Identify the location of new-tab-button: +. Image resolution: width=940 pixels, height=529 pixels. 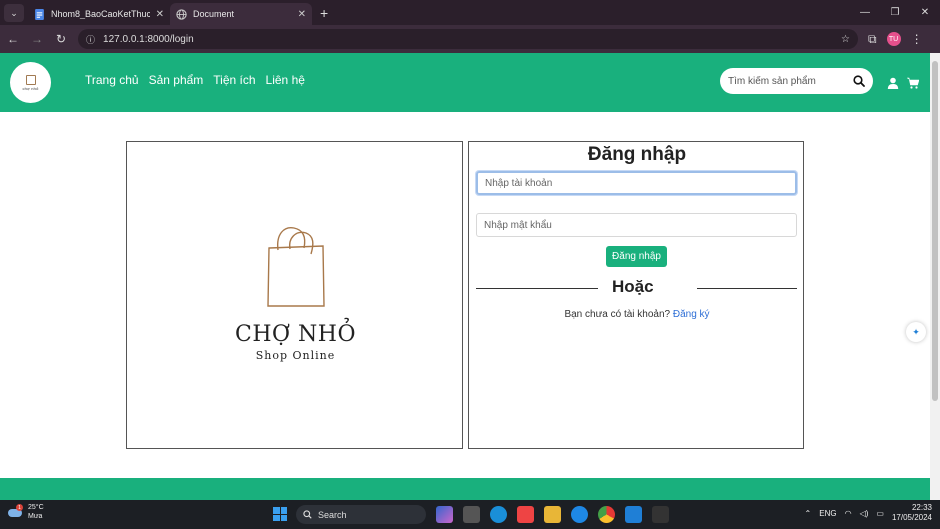
(324, 13).